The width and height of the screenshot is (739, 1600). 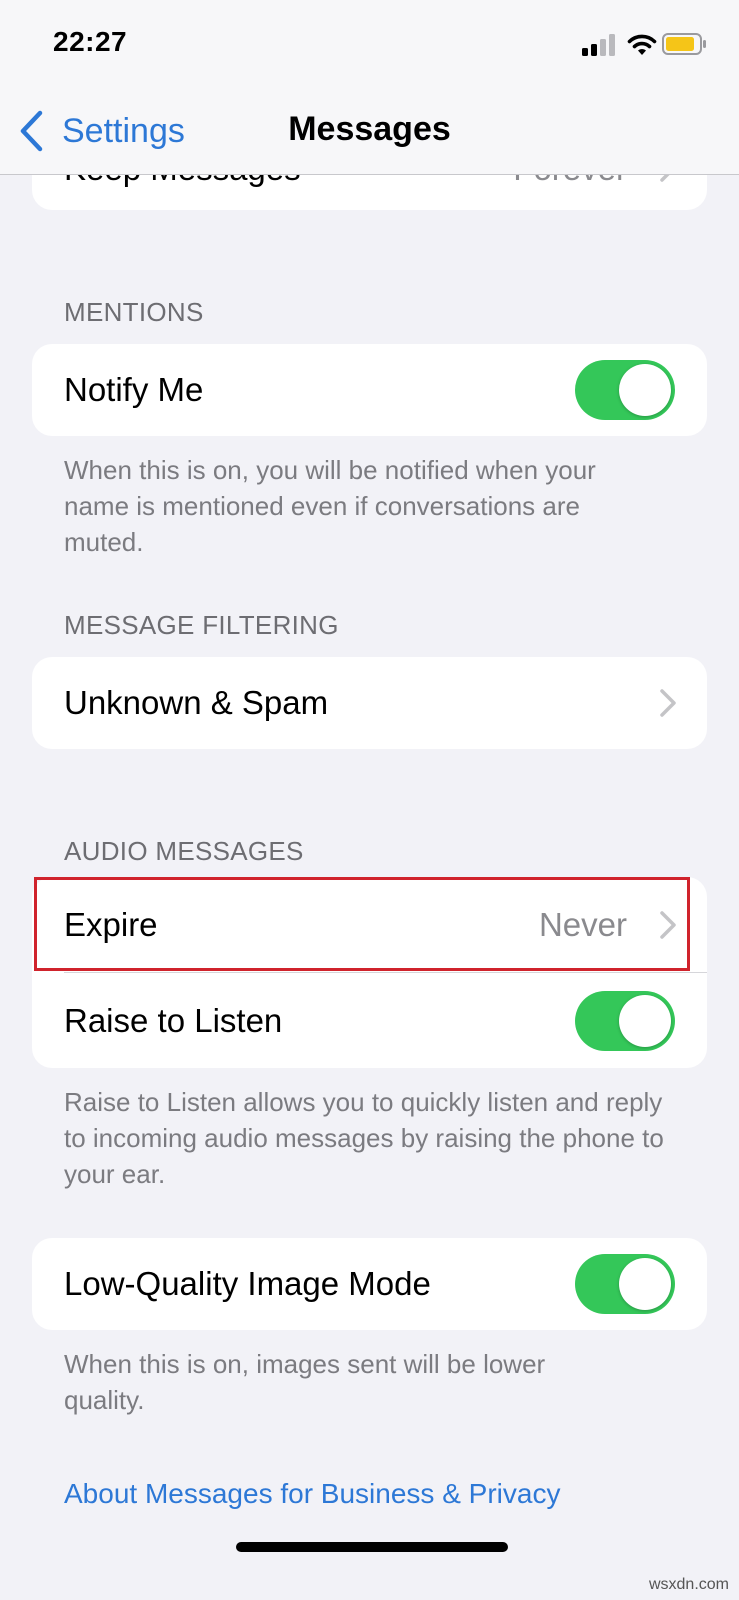 I want to click on low-quality-row: Low-Quality Image Mode, so click(x=369, y=1284).